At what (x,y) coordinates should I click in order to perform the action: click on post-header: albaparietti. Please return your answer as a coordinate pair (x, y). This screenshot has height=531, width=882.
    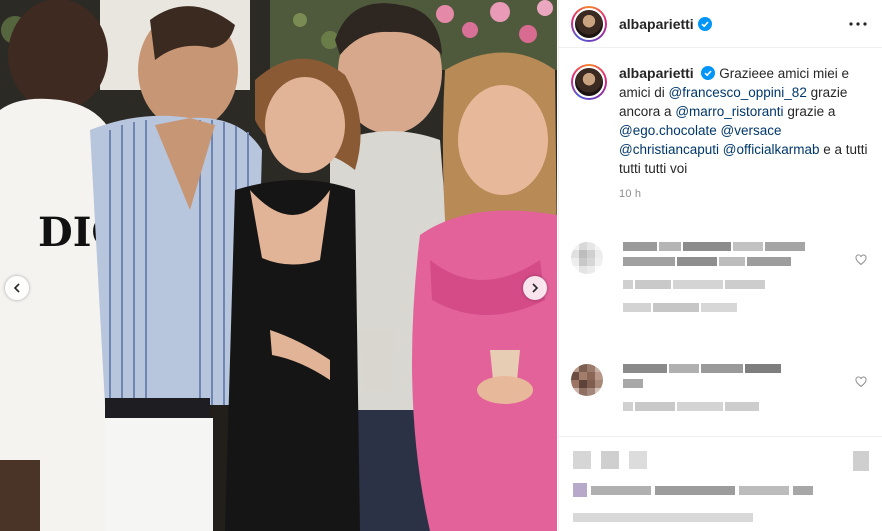
    Looking at the image, I should click on (720, 24).